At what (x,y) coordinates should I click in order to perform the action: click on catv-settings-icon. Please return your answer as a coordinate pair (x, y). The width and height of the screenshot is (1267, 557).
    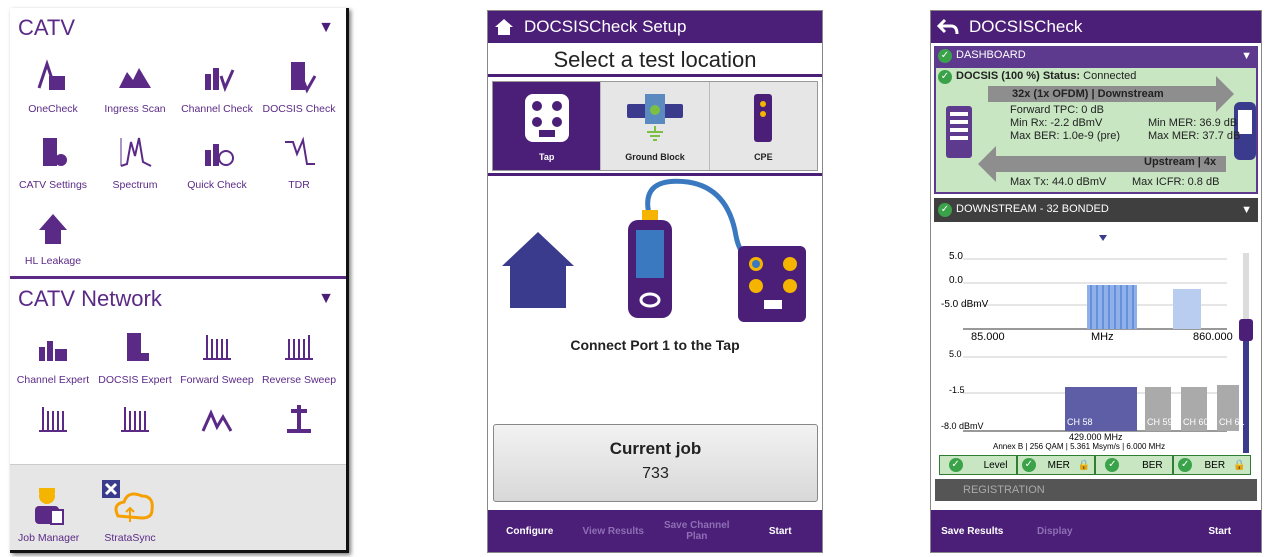
    Looking at the image, I should click on (55, 152).